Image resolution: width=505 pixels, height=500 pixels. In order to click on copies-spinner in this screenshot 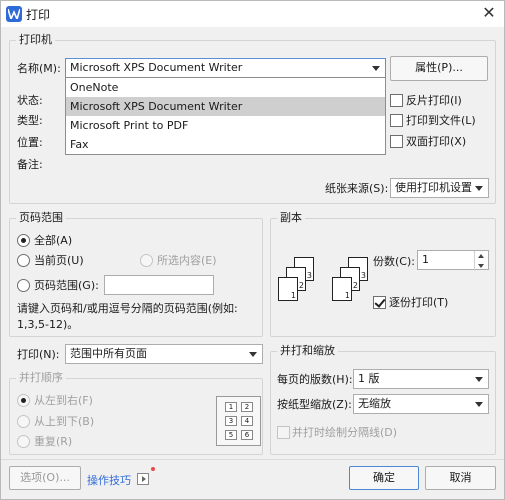, I will do `click(481, 261)`.